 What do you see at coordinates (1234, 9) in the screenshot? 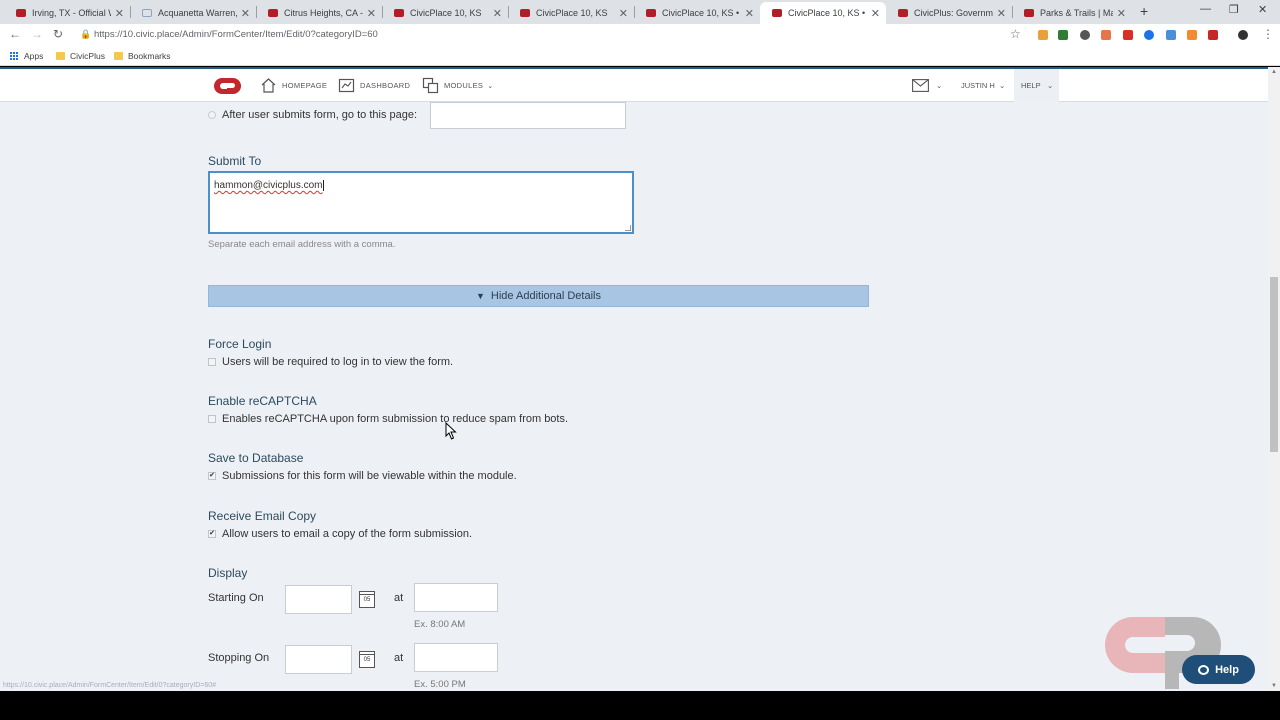
I see `restore-icon: ❐` at bounding box center [1234, 9].